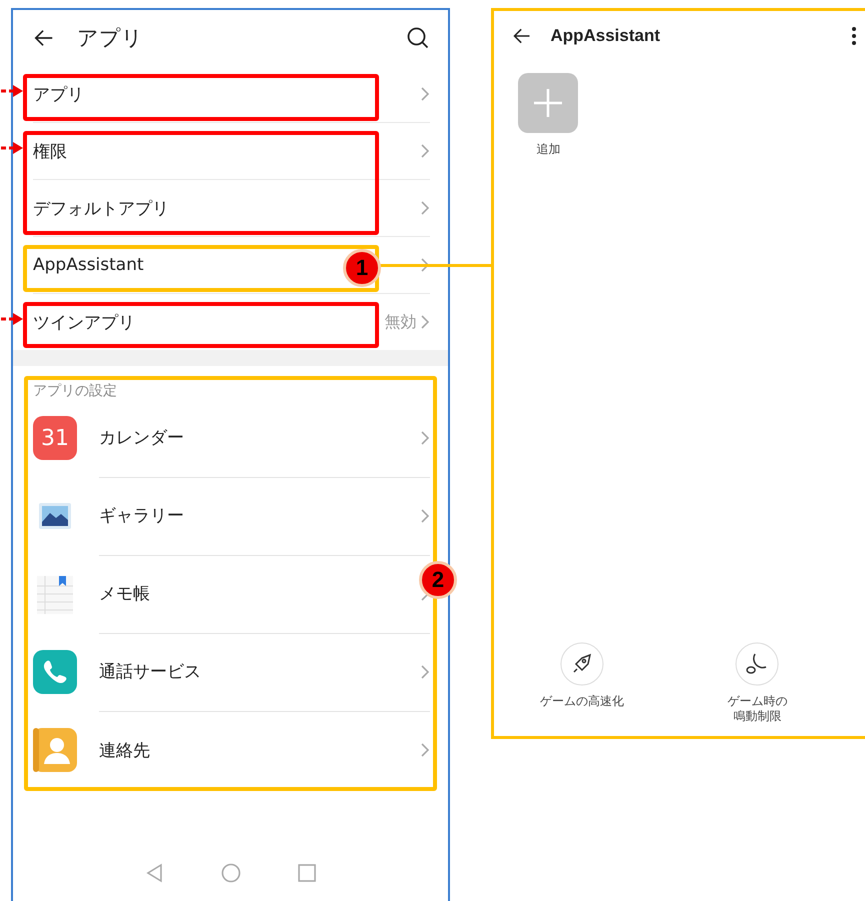  What do you see at coordinates (84, 322) in the screenshot?
I see `menu-item-label: ツインアプリ` at bounding box center [84, 322].